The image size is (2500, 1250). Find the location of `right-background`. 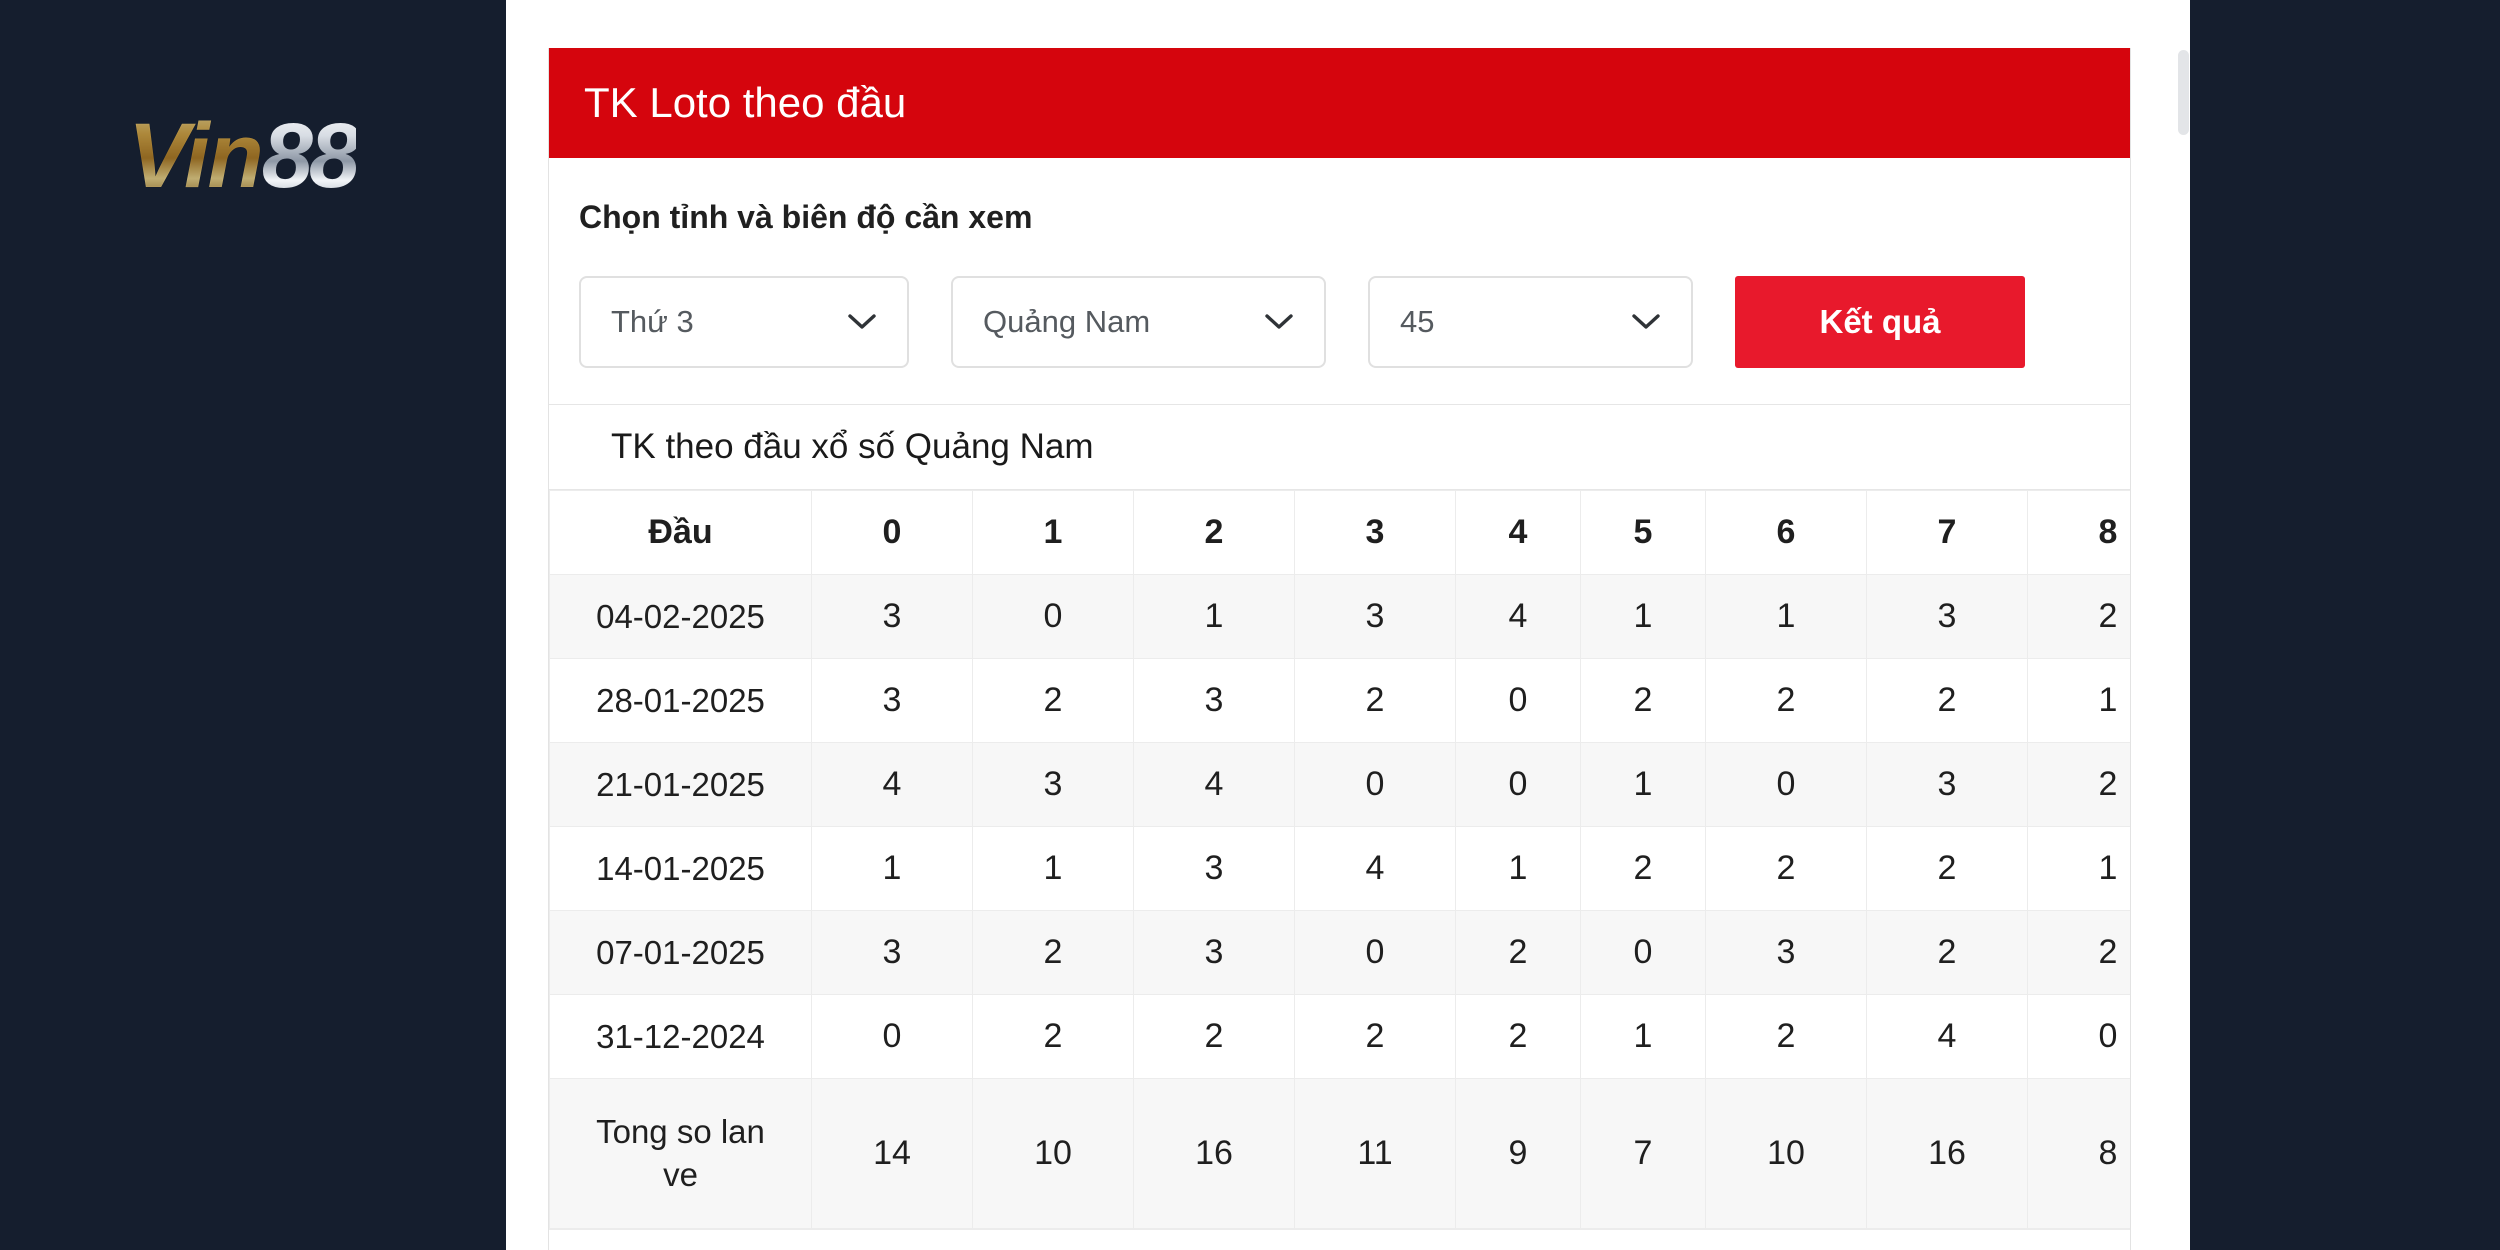

right-background is located at coordinates (2345, 625).